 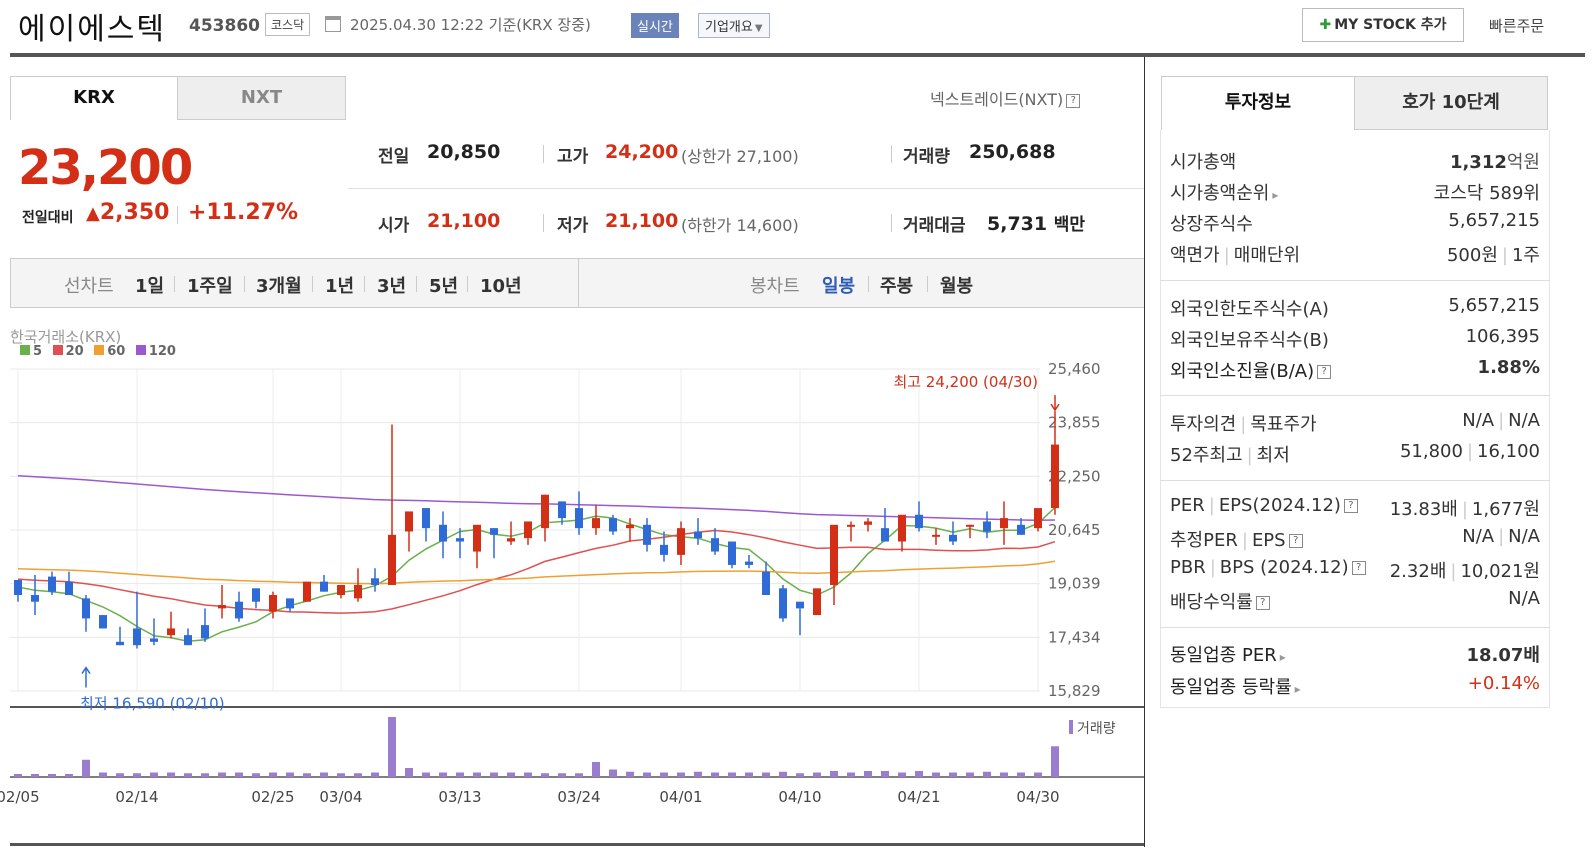 I want to click on row-market-cap-rank: 시가총액순위 ▸ 코스닥 589위, so click(x=1355, y=194).